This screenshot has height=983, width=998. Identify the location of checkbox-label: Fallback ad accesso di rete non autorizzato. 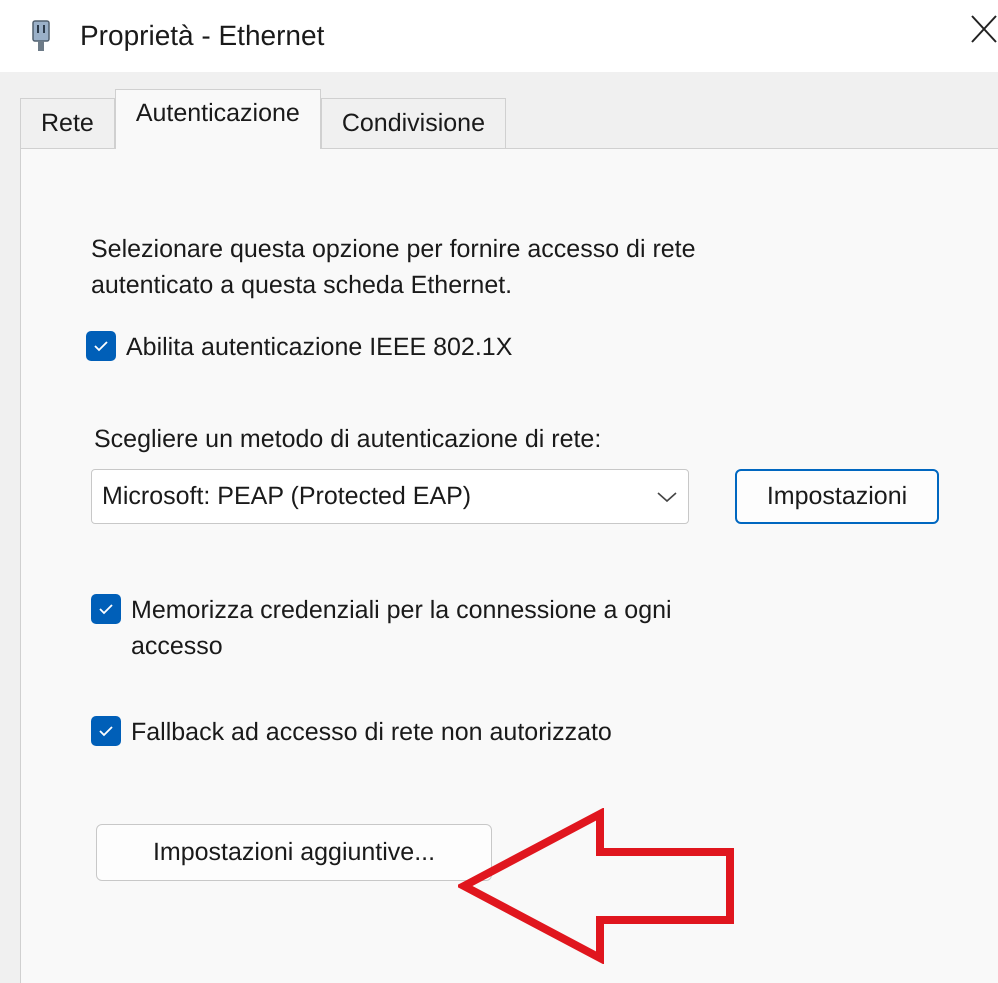
(371, 732).